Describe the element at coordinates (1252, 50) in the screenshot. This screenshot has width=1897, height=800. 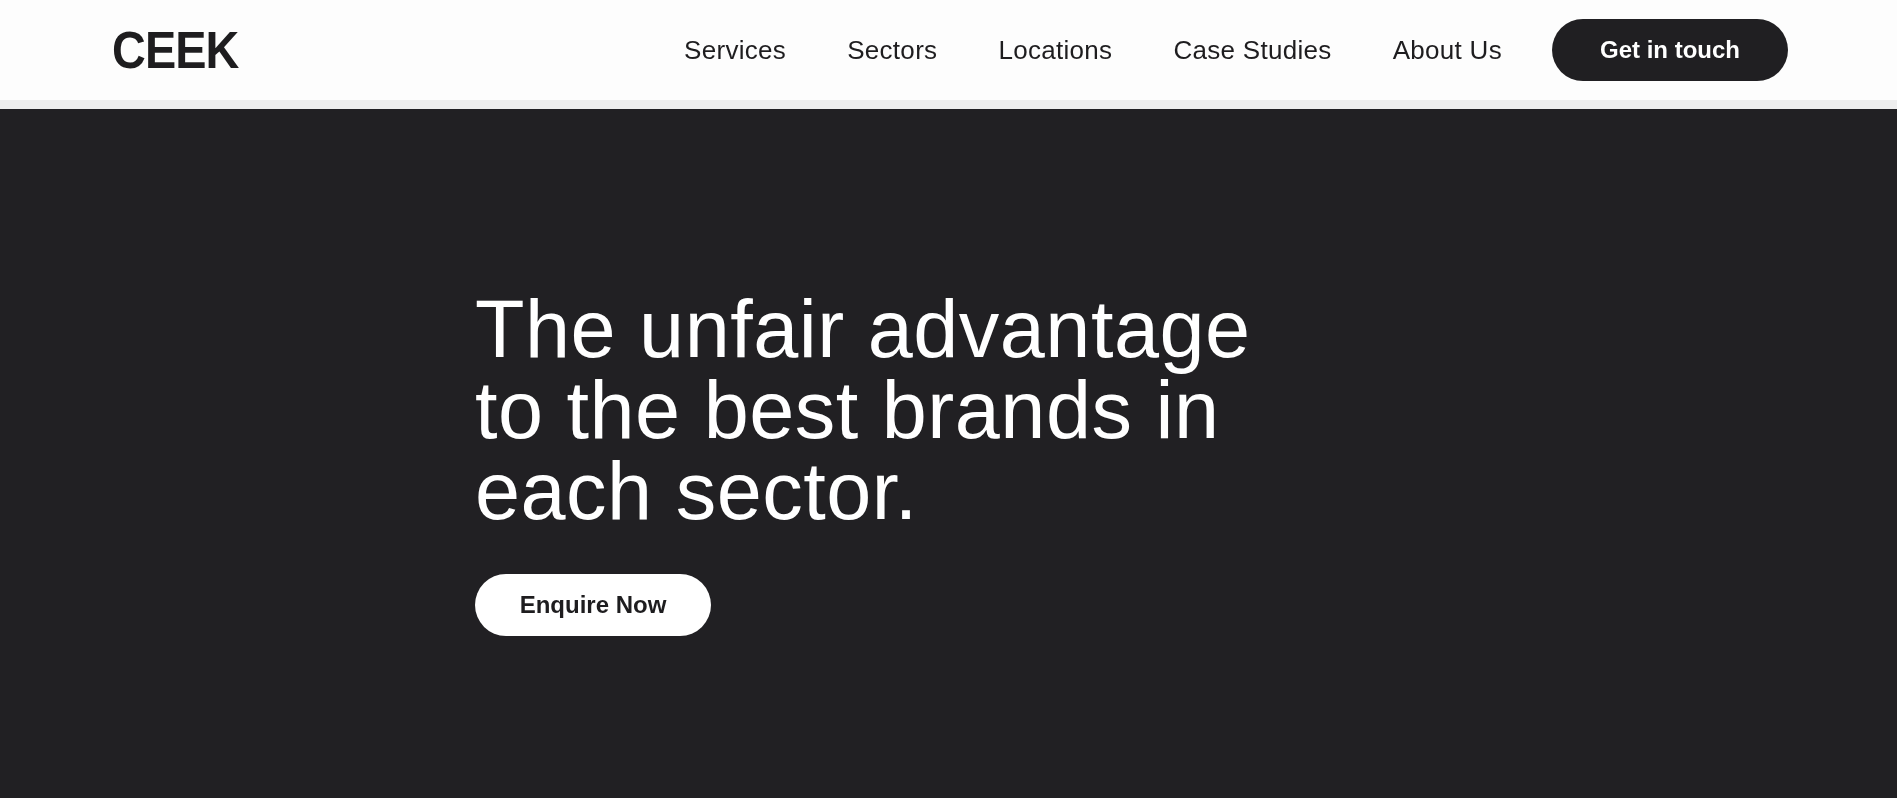
I see `nav-link: Case Studies` at that location.